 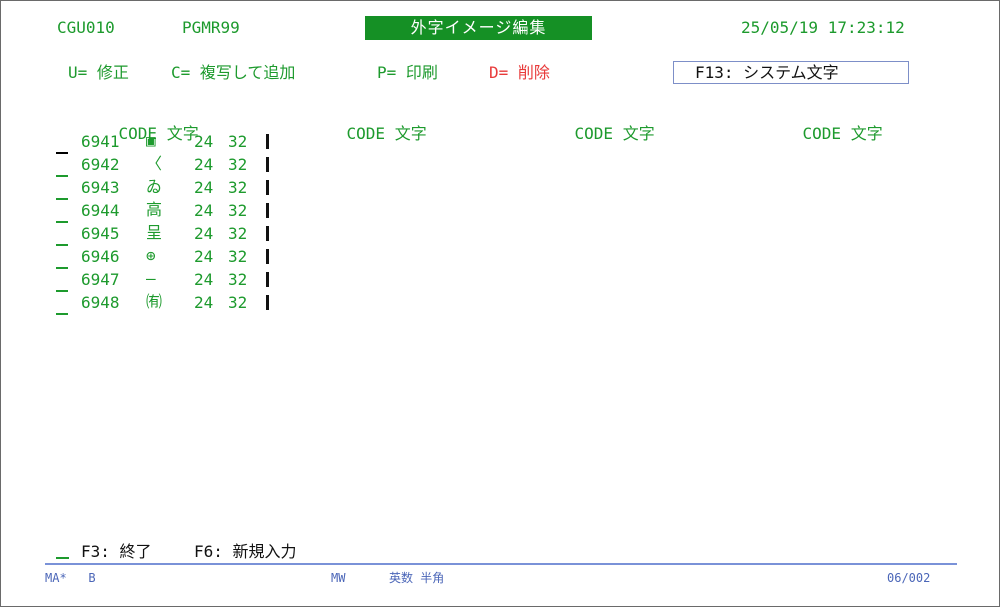 I want to click on column-header-2: CODE 文字, so click(x=367, y=134).